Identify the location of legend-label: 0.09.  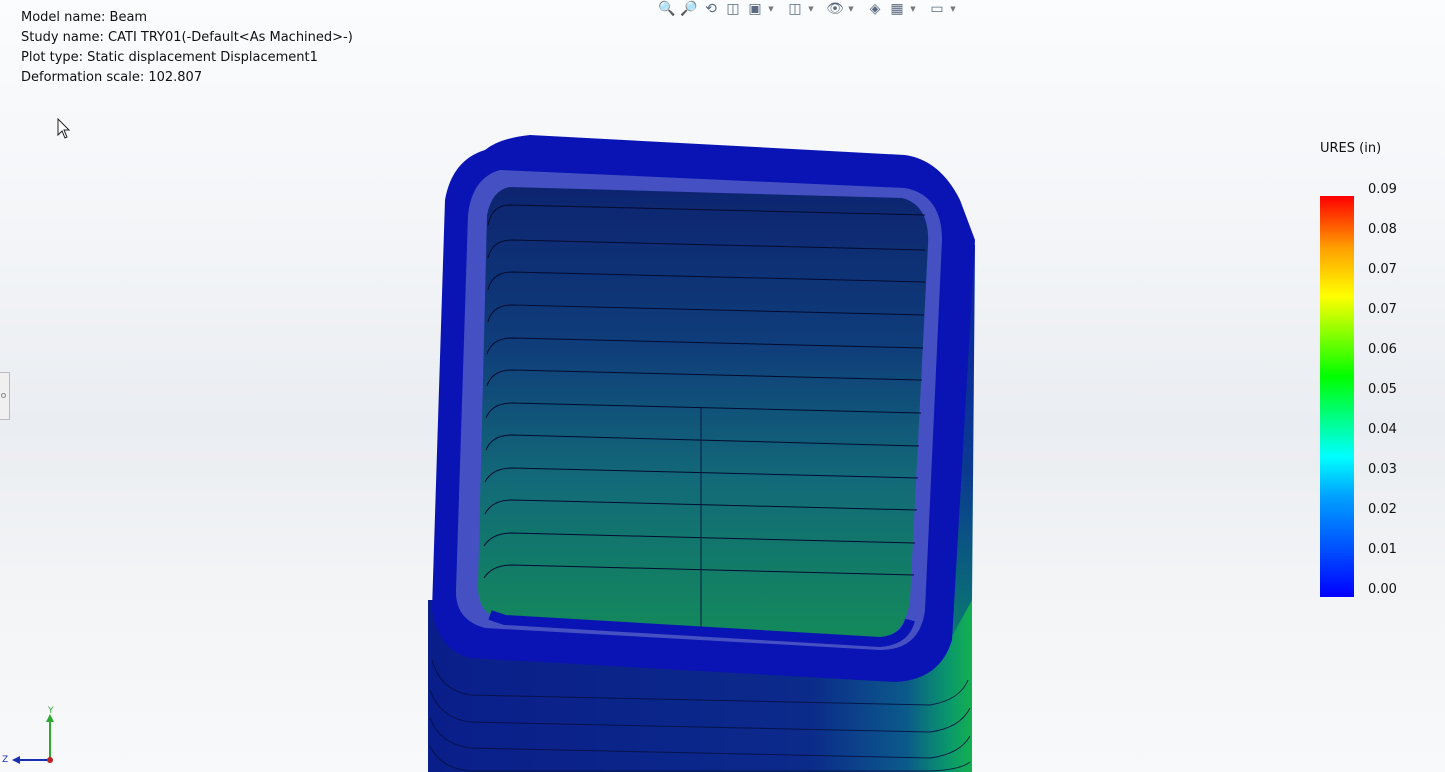
(1382, 189).